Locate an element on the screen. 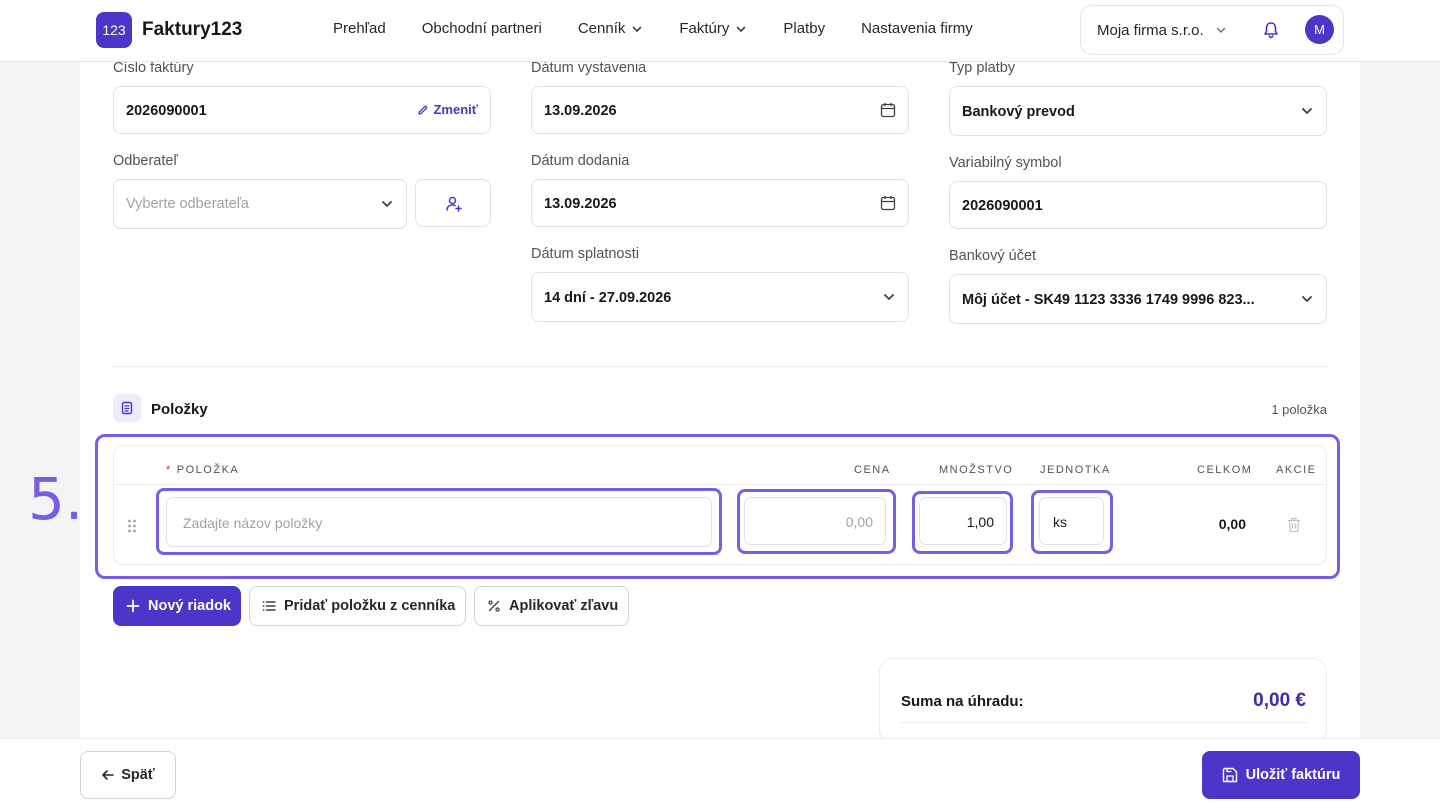 The image size is (1440, 810). column-header-price: CENA is located at coordinates (872, 470).